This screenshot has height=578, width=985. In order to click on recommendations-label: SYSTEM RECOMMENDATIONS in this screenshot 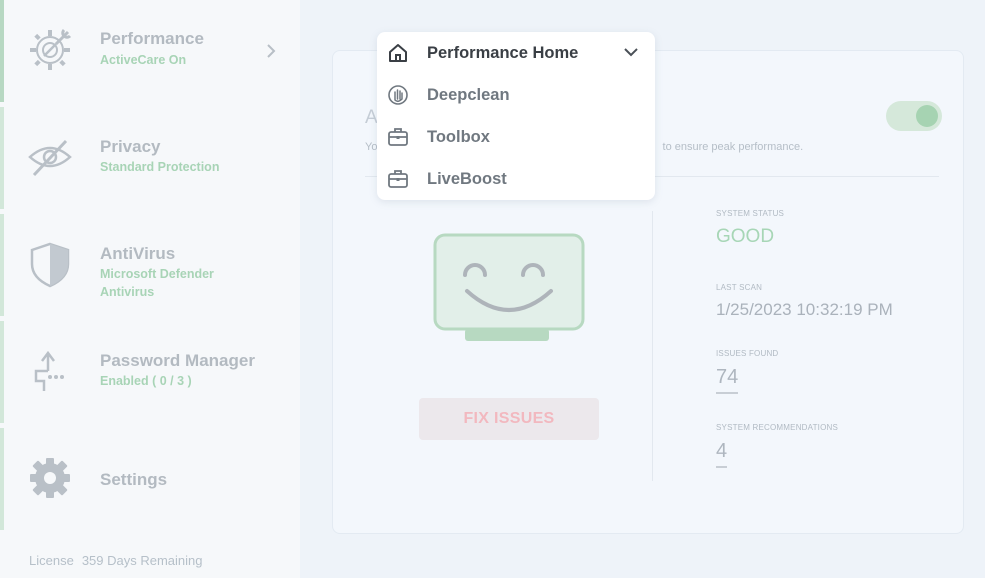, I will do `click(777, 427)`.